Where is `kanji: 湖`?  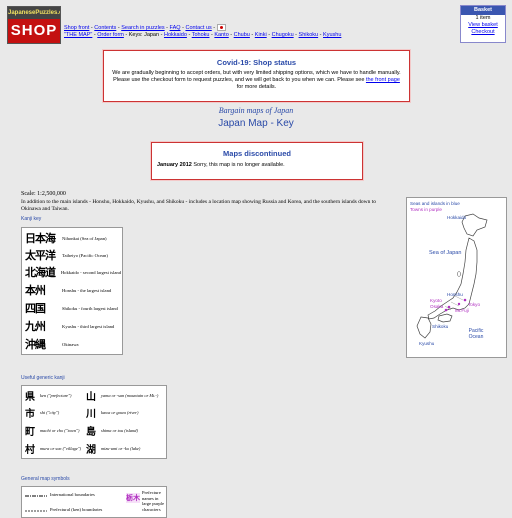 kanji: 湖 is located at coordinates (91, 450).